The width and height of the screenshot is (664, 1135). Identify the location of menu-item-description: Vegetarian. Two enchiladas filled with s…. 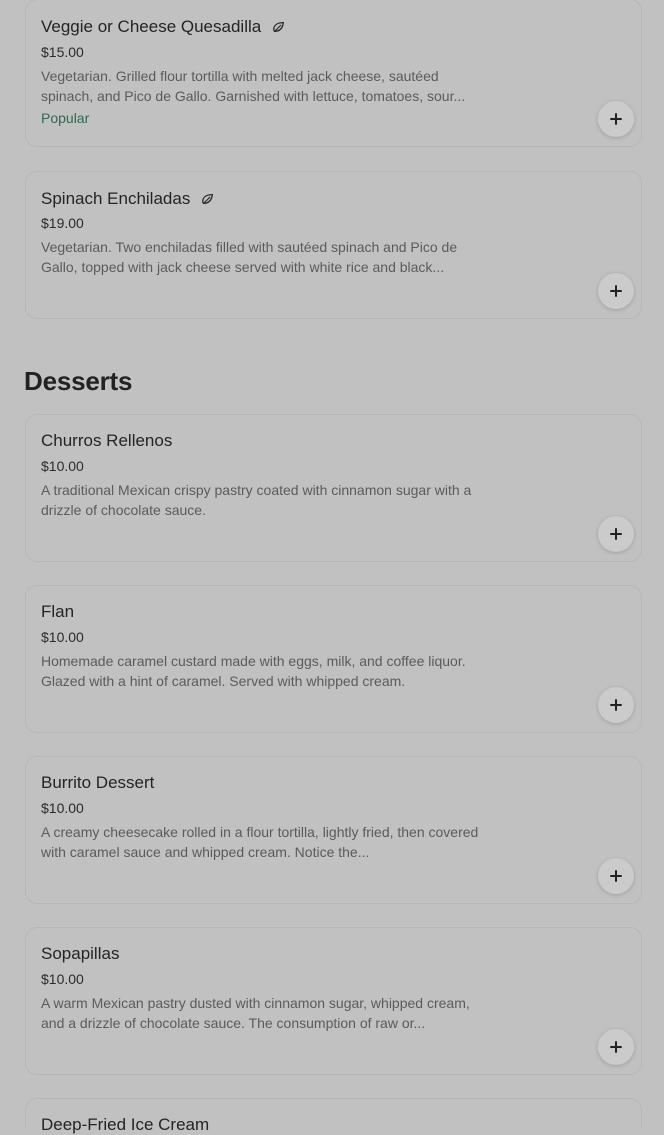
(249, 257).